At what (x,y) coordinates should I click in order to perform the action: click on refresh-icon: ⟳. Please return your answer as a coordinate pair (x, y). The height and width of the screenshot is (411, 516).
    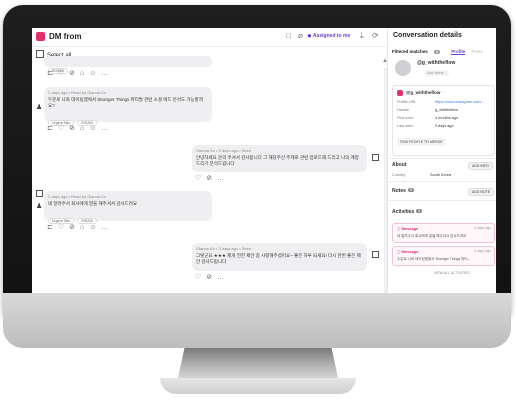
    Looking at the image, I should click on (375, 35).